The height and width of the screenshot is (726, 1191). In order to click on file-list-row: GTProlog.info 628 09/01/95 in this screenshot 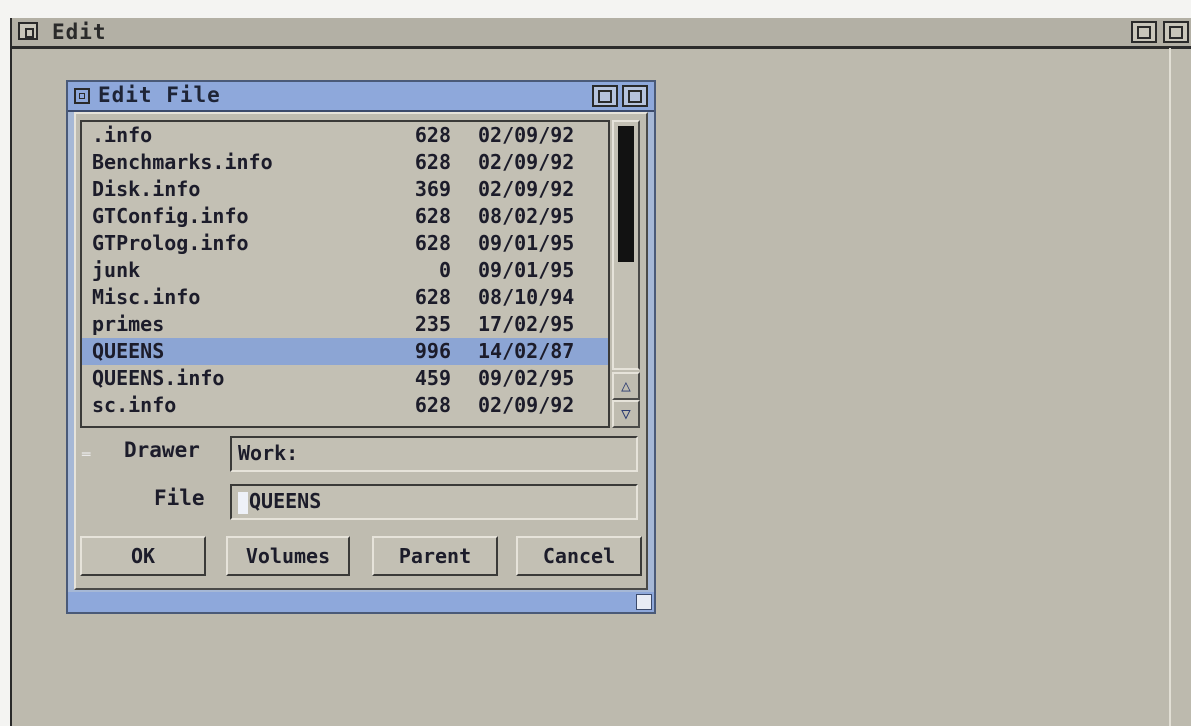, I will do `click(345, 243)`.